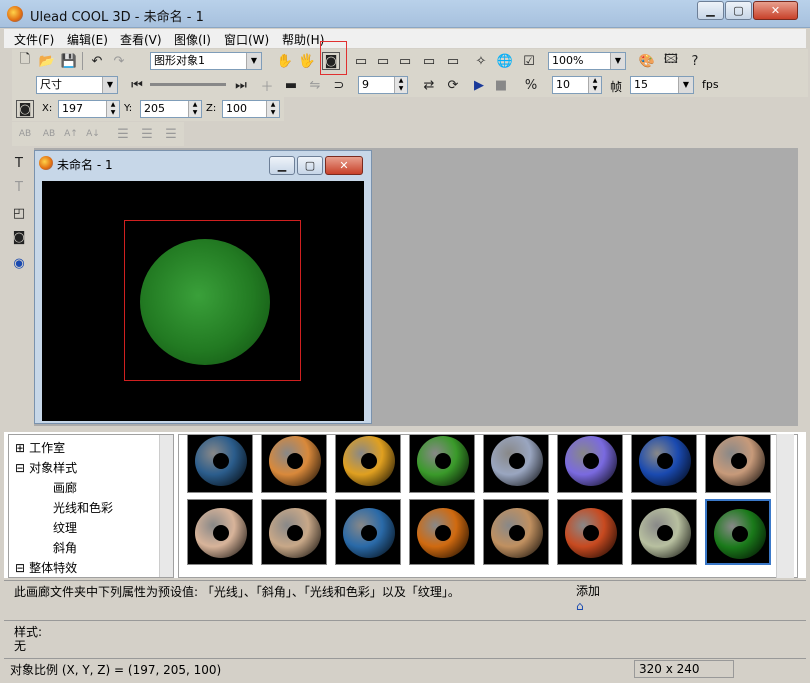 The height and width of the screenshot is (683, 810). Describe the element at coordinates (34, 39) in the screenshot. I see `menu-file: 文件(F)` at that location.